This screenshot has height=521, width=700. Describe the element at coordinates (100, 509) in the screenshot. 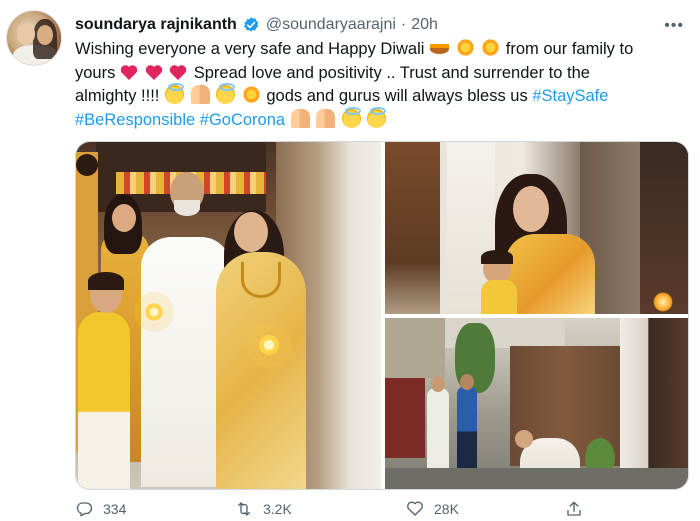

I see `reply-action: 334` at that location.